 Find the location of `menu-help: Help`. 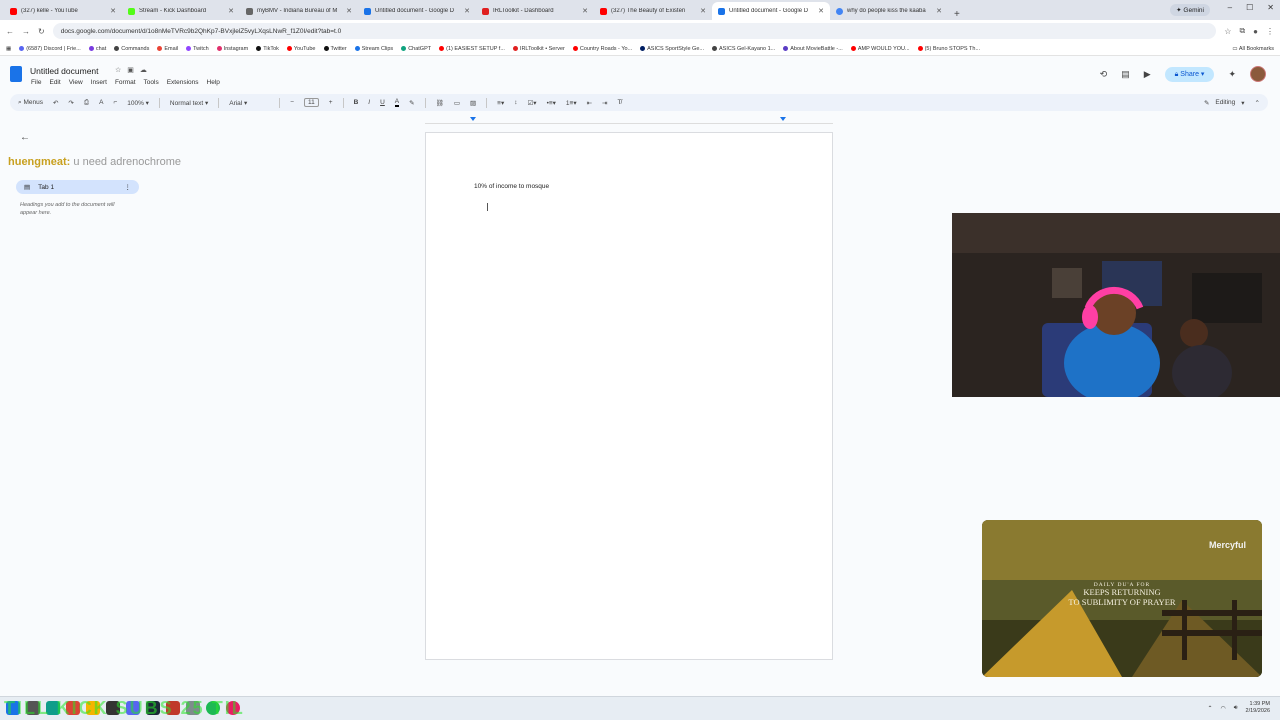

menu-help: Help is located at coordinates (213, 82).